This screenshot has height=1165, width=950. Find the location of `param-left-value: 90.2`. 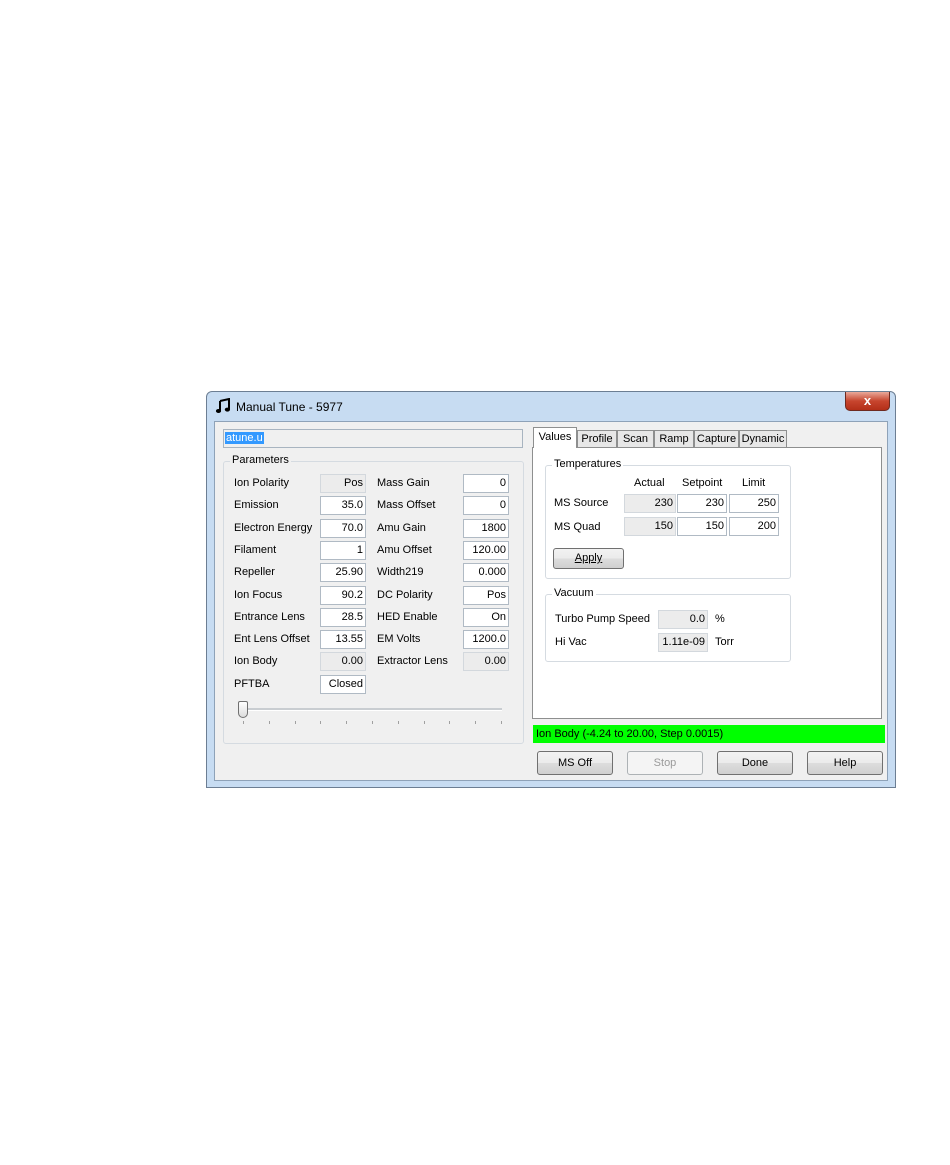

param-left-value: 90.2 is located at coordinates (343, 595).